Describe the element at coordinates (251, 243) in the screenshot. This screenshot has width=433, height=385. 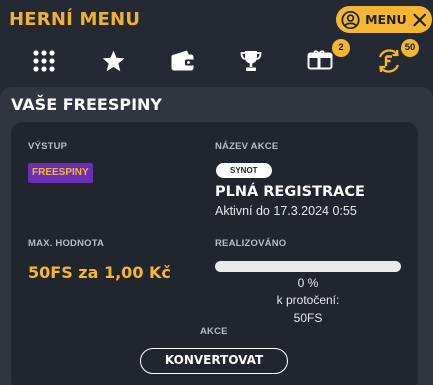
I see `realized-label: REALIZOVÁNO` at that location.